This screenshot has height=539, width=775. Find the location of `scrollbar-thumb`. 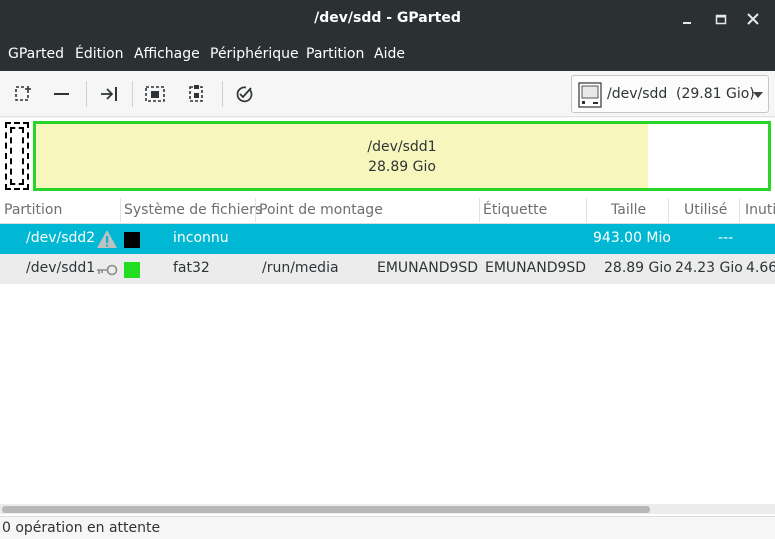

scrollbar-thumb is located at coordinates (326, 509).